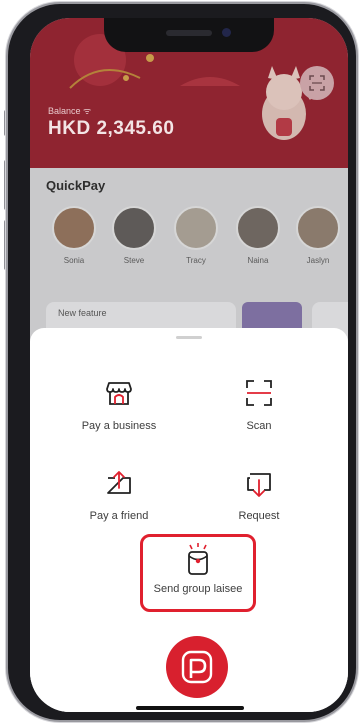 Image resolution: width=362 pixels, height=723 pixels. I want to click on contact-name: Naina, so click(258, 260).